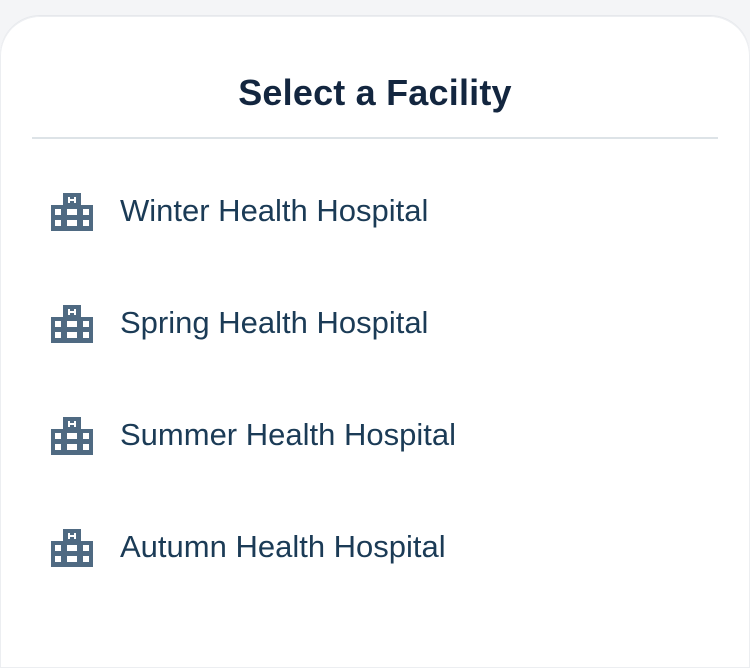 The width and height of the screenshot is (750, 668). I want to click on facility-name: Autumn Health Hospital, so click(283, 546).